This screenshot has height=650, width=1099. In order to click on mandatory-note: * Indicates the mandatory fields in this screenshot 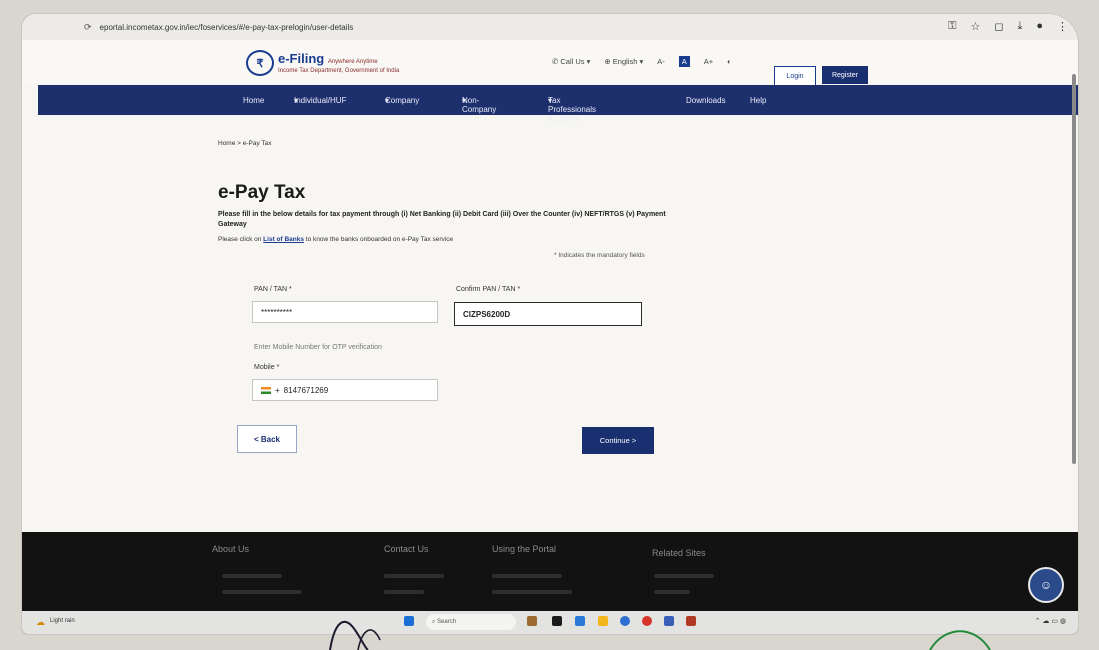, I will do `click(599, 255)`.